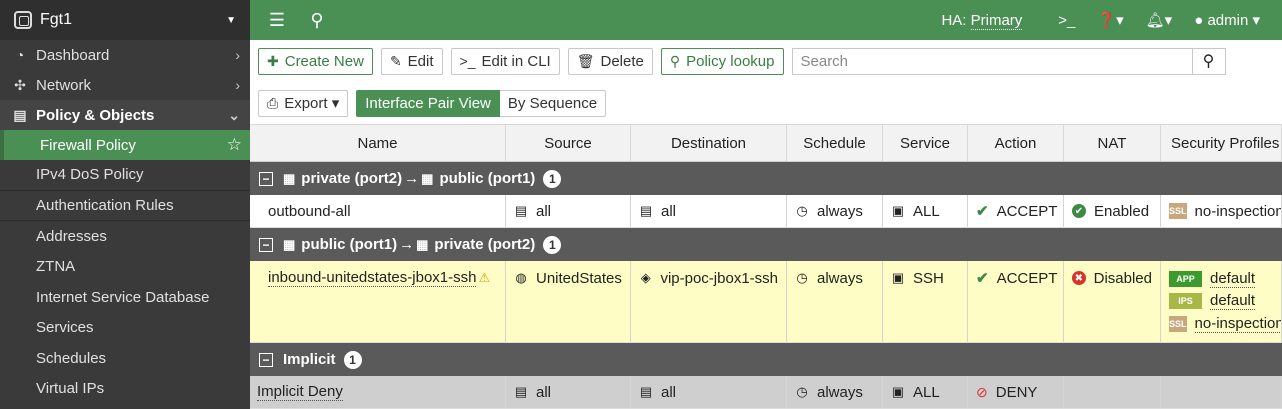 This screenshot has width=1282, height=409. Describe the element at coordinates (125, 55) in the screenshot. I see `sidebar-item-dashboard: ◔ Dashboard ›` at that location.